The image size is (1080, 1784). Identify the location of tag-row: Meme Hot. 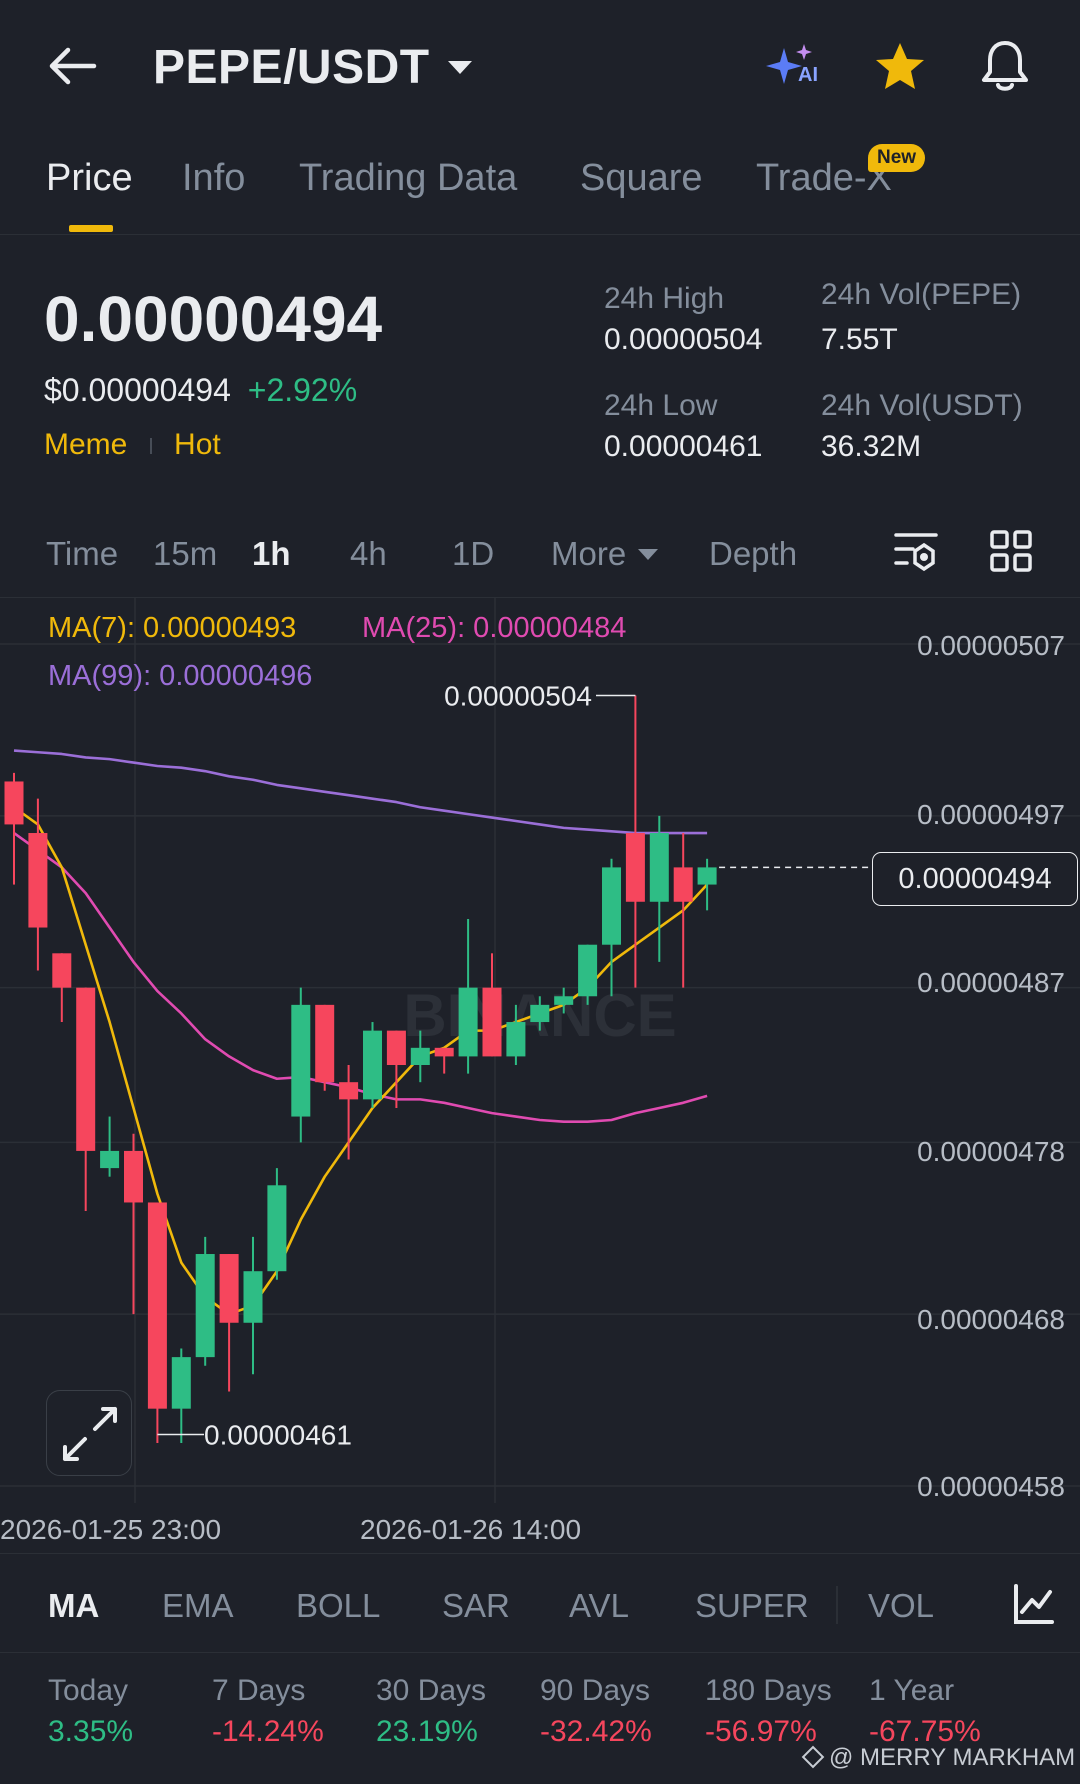
(132, 445).